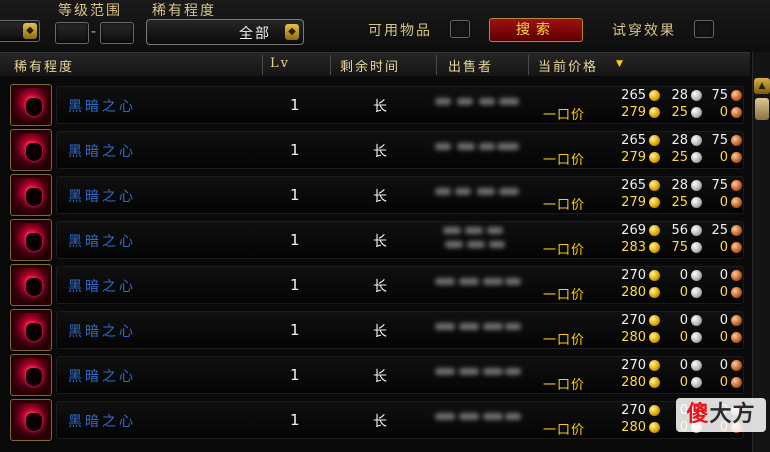 The width and height of the screenshot is (770, 452). I want to click on level-max-field, so click(117, 33).